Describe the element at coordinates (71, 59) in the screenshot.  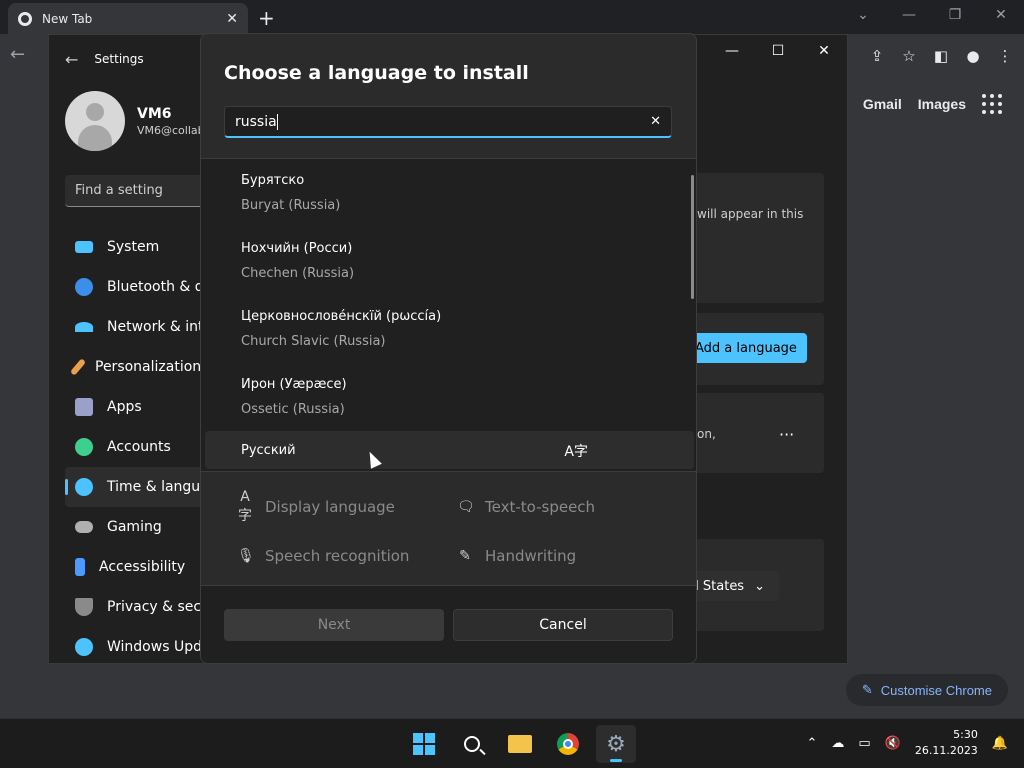
I see `settings-back-icon: ←` at that location.